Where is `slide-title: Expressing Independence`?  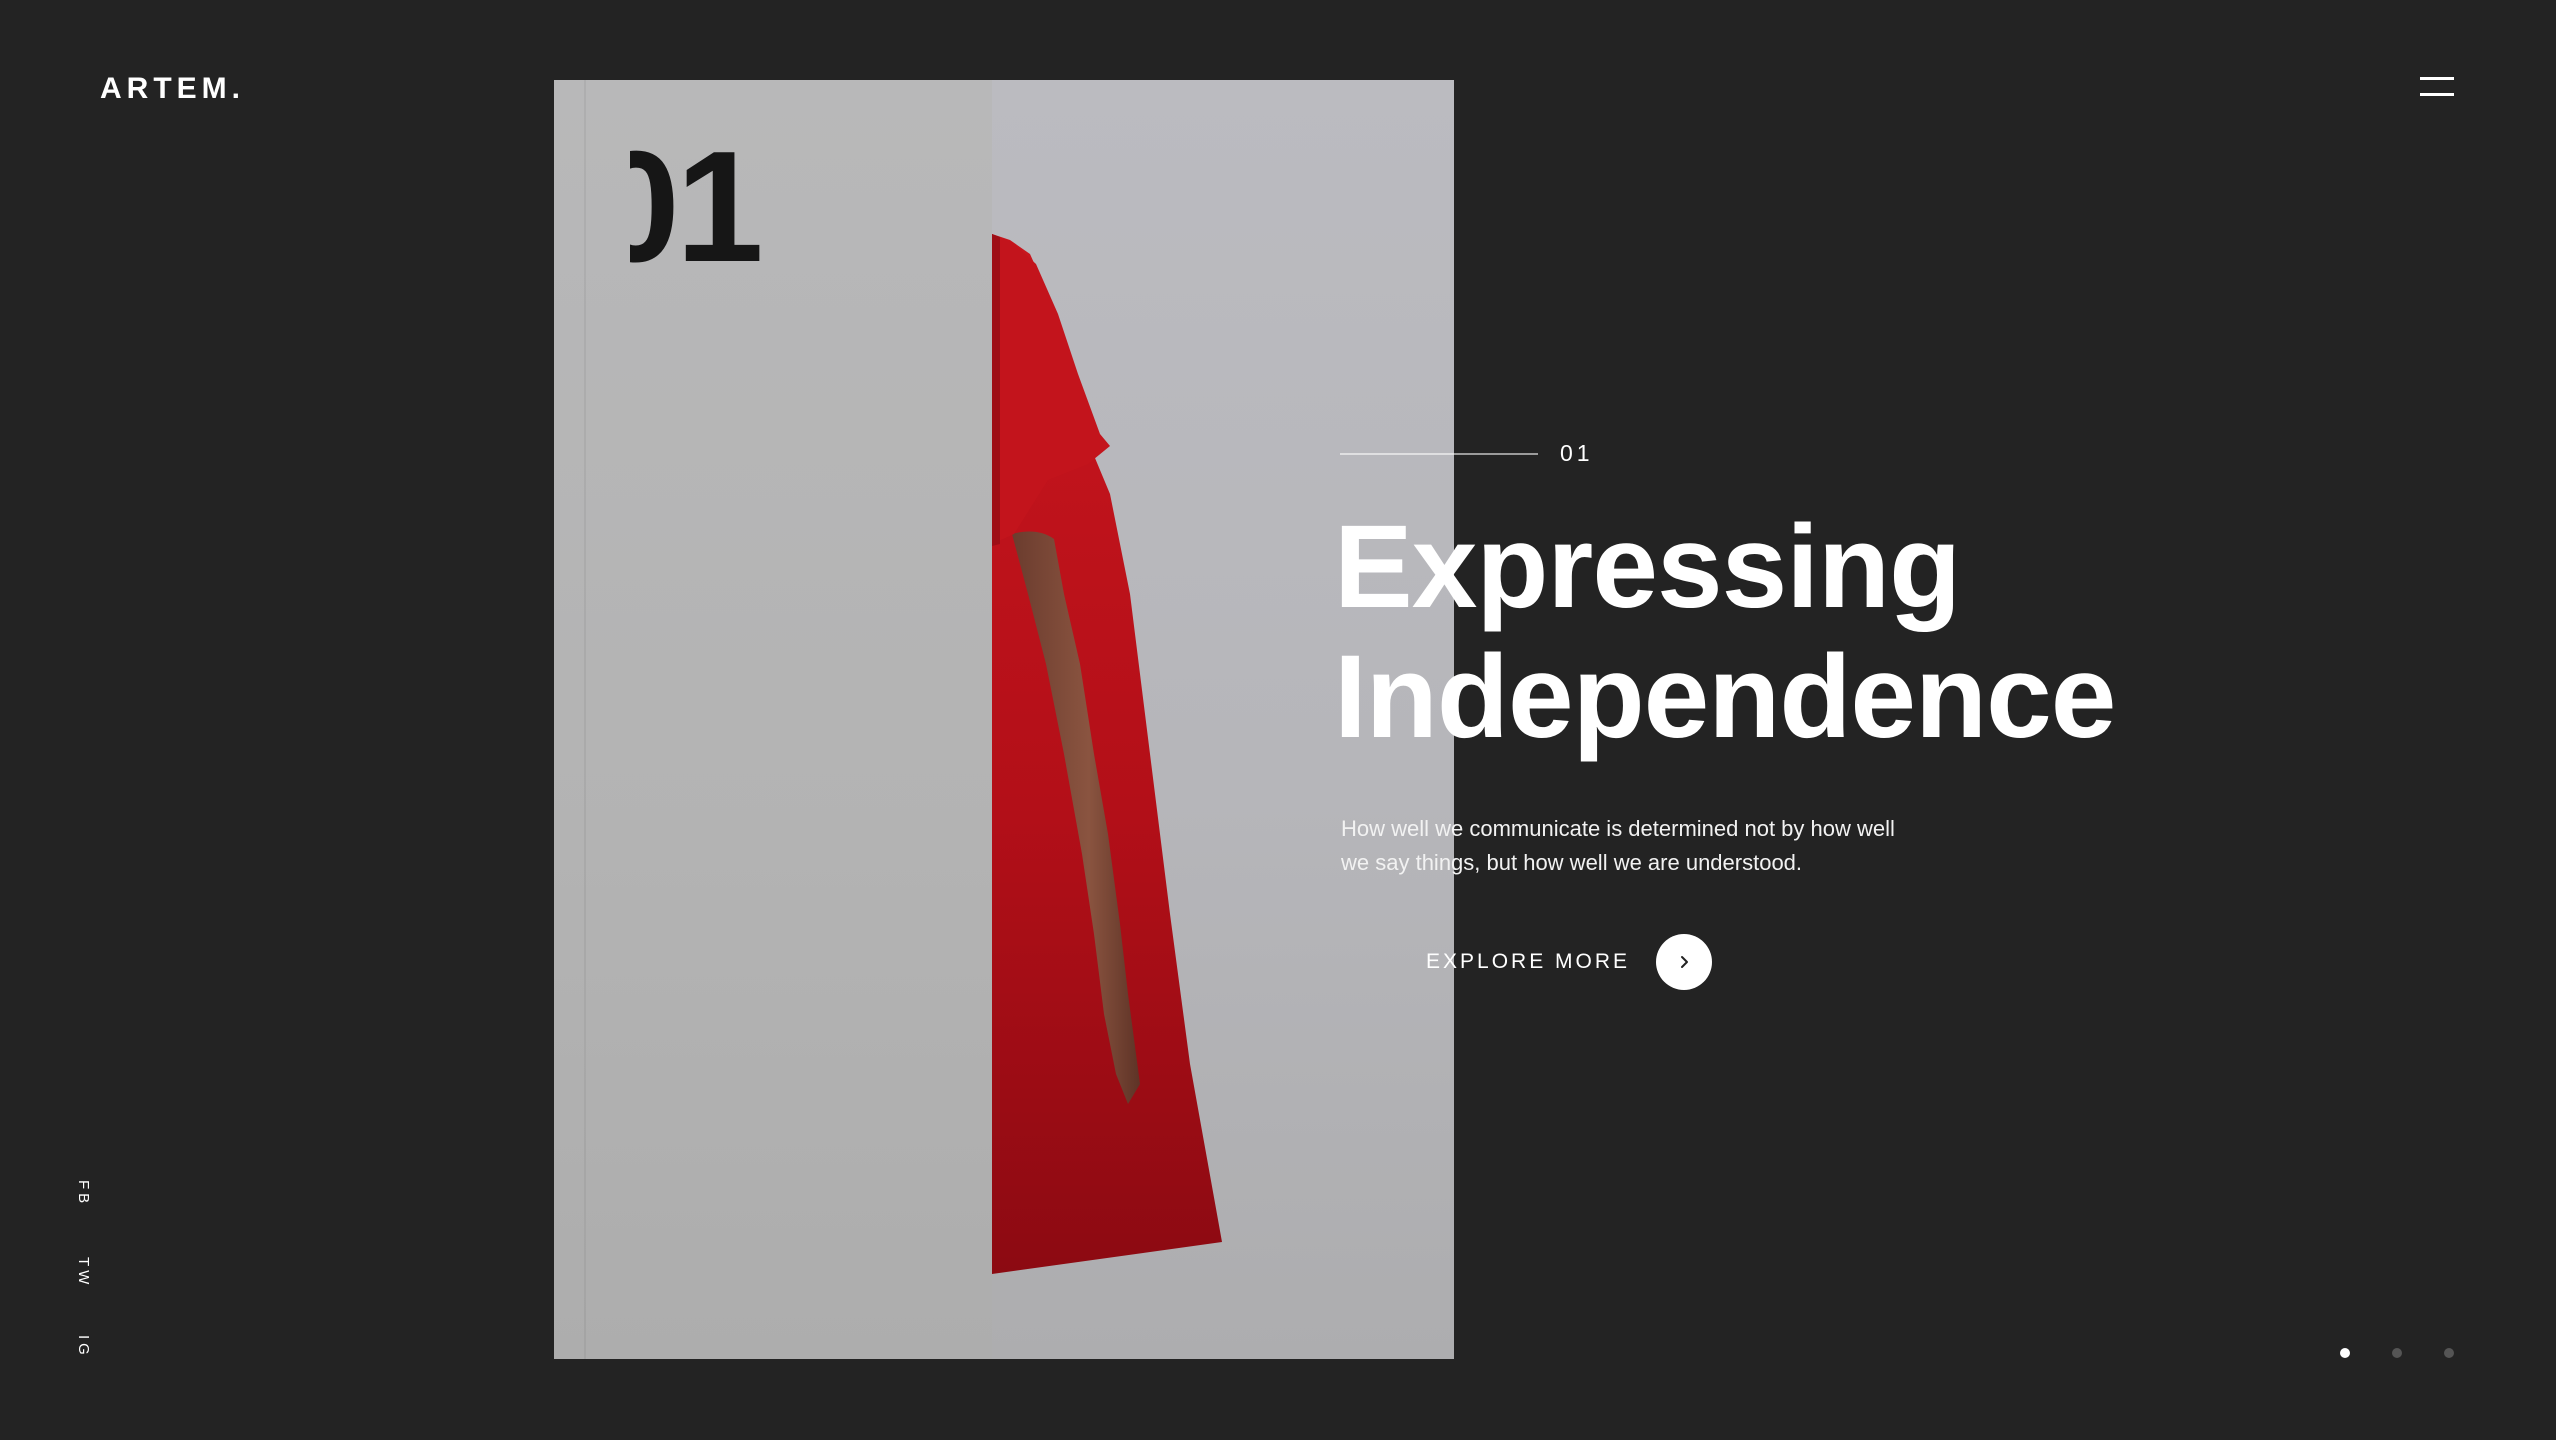 slide-title: Expressing Independence is located at coordinates (1725, 632).